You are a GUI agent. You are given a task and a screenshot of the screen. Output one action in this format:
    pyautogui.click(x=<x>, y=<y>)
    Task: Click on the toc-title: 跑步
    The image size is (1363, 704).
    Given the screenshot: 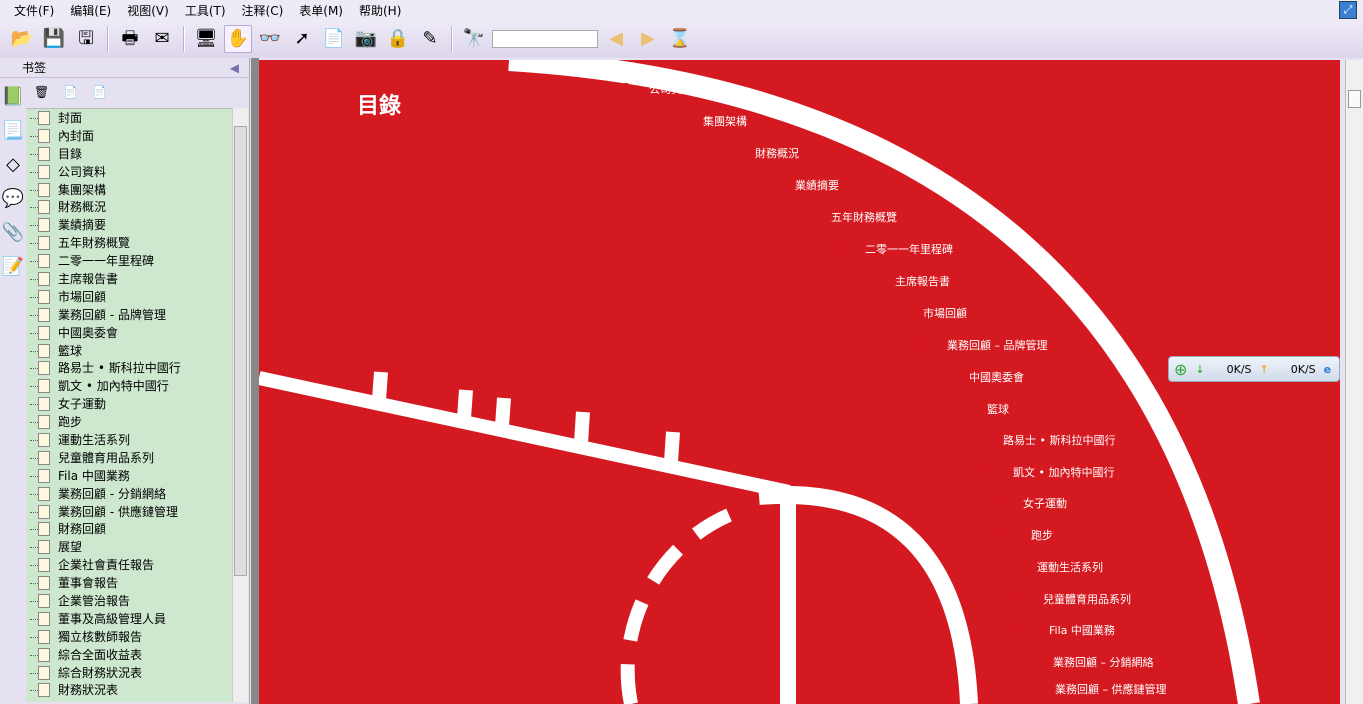 What is the action you would take?
    pyautogui.click(x=1042, y=535)
    